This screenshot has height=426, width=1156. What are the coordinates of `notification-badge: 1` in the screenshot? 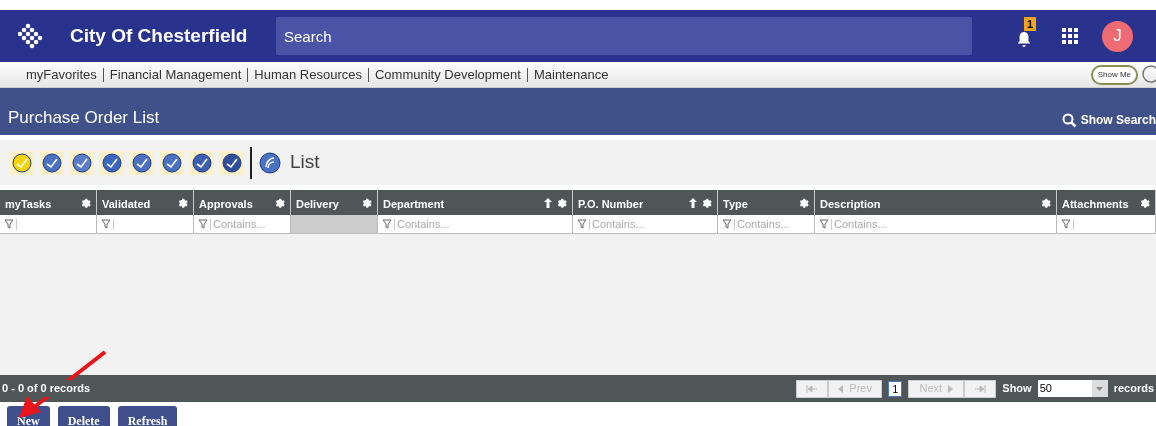 It's located at (1030, 24).